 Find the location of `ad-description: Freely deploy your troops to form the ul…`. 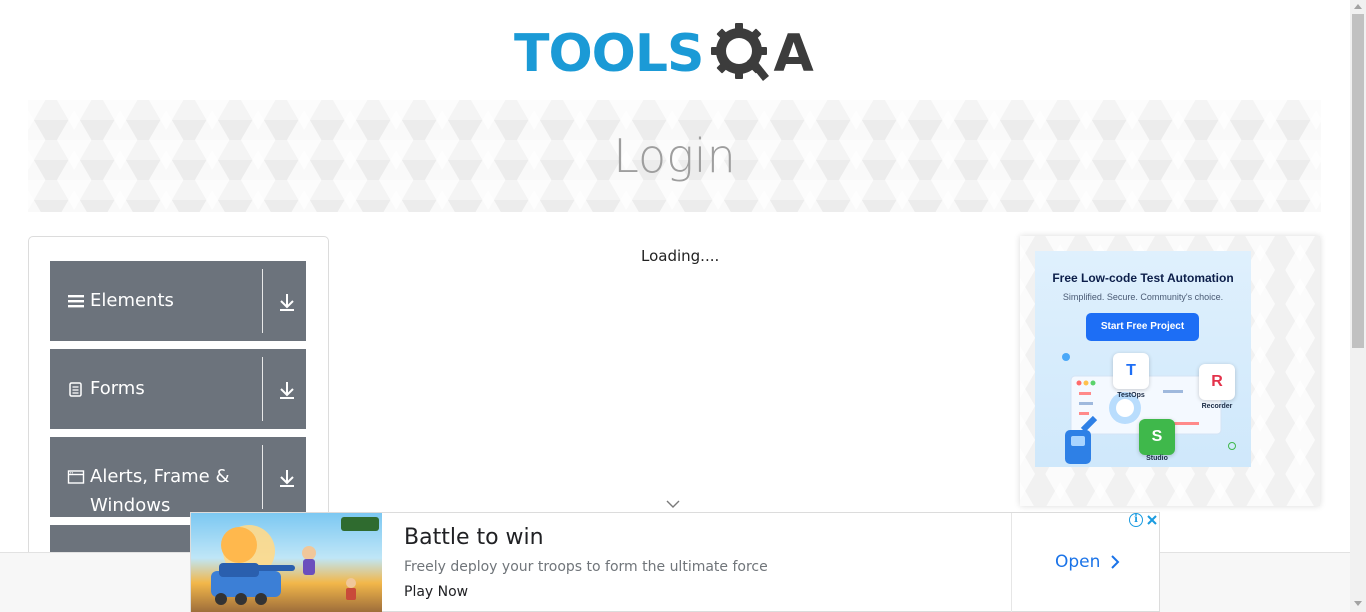

ad-description: Freely deploy your troops to form the ul… is located at coordinates (586, 567).